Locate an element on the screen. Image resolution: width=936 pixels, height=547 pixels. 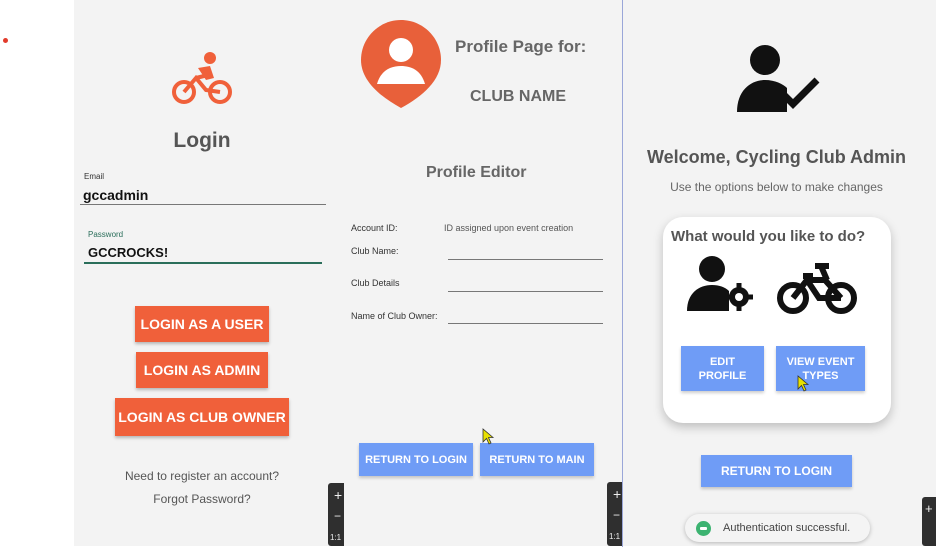
mouse-cursor-icon is located at coordinates (488, 436).